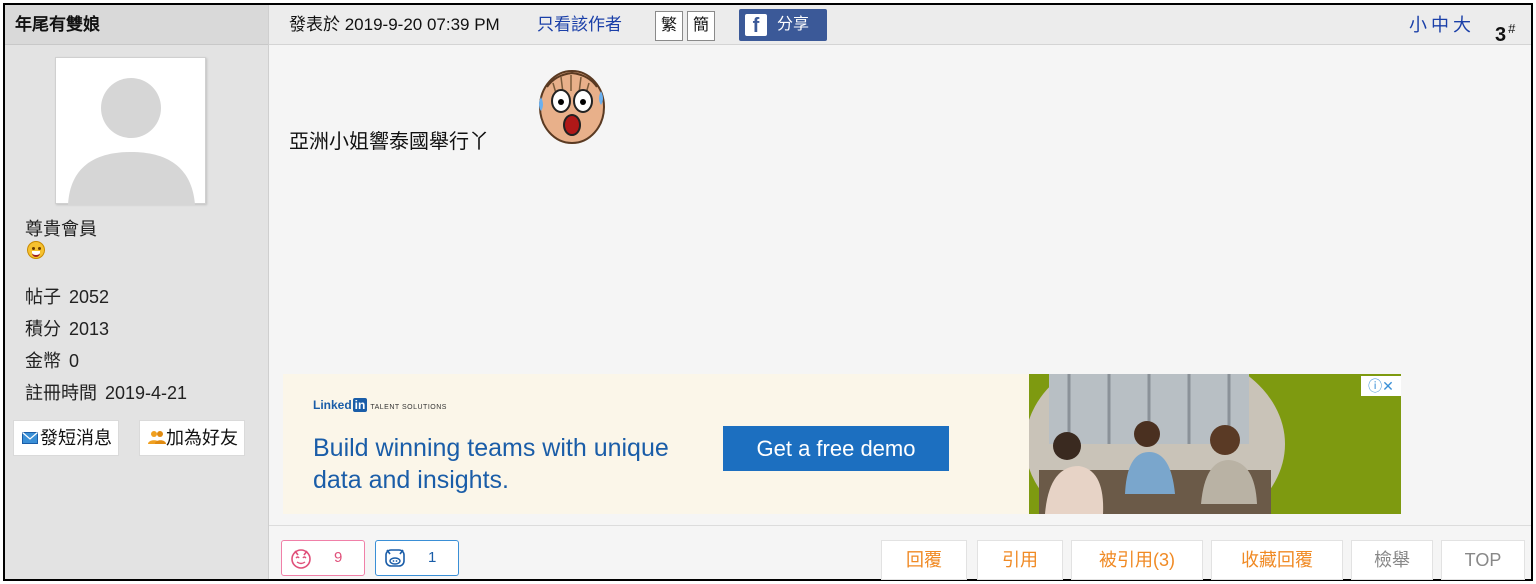 This screenshot has width=1536, height=584. I want to click on shocked-face-icon, so click(572, 107).